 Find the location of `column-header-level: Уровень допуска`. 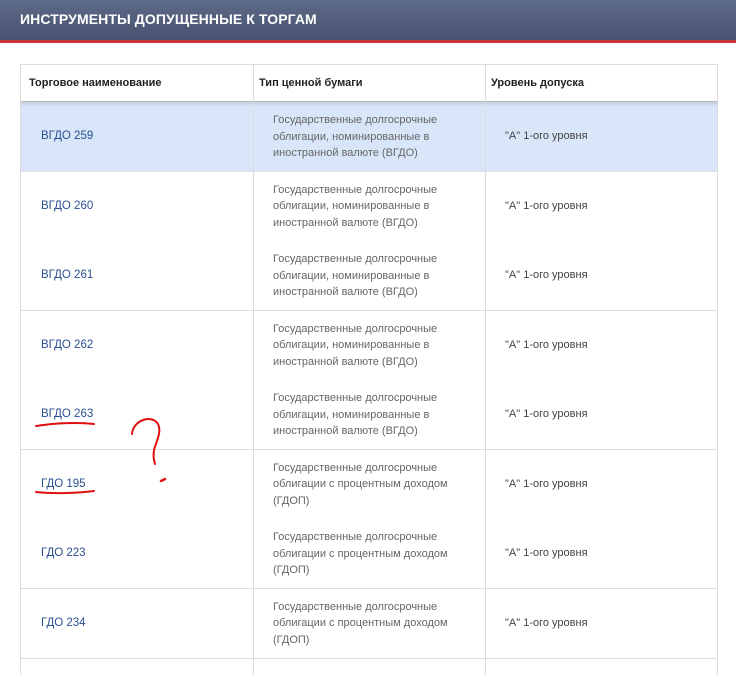

column-header-level: Уровень допуска is located at coordinates (537, 83).